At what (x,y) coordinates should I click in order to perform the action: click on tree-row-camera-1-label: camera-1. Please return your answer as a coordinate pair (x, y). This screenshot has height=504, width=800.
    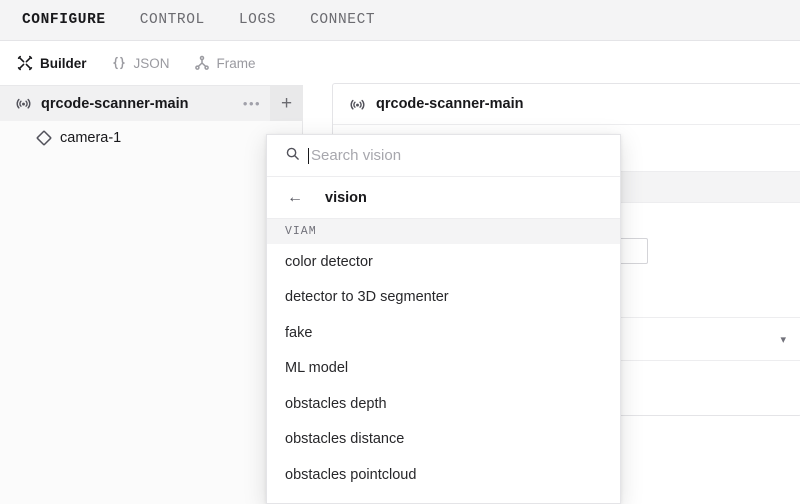
    Looking at the image, I should click on (91, 138).